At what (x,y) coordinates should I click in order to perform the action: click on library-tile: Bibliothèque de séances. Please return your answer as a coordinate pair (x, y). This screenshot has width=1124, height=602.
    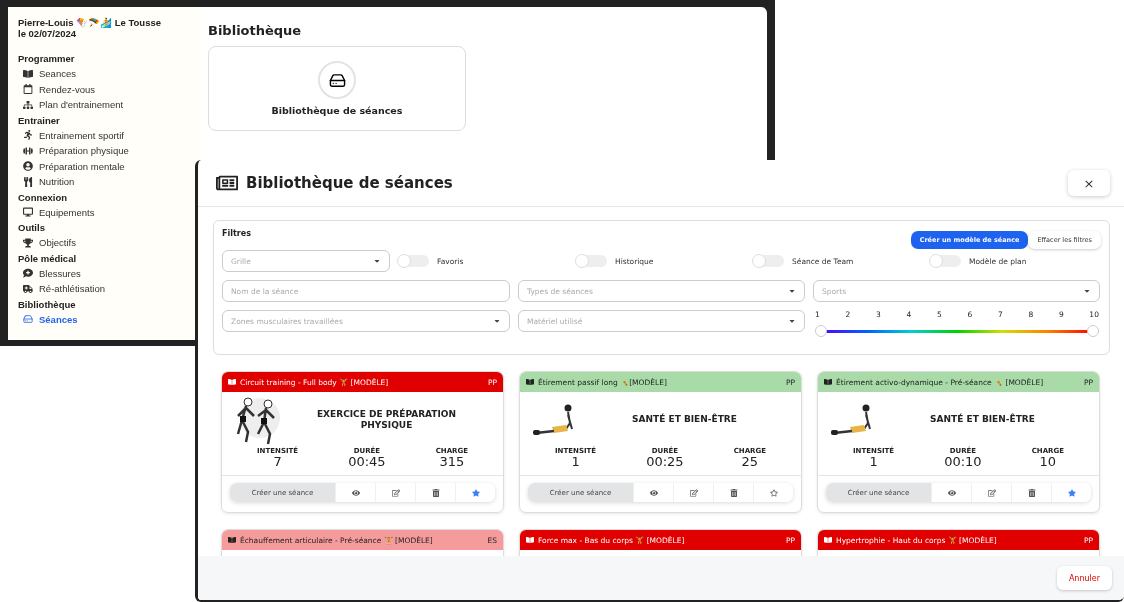
    Looking at the image, I should click on (337, 88).